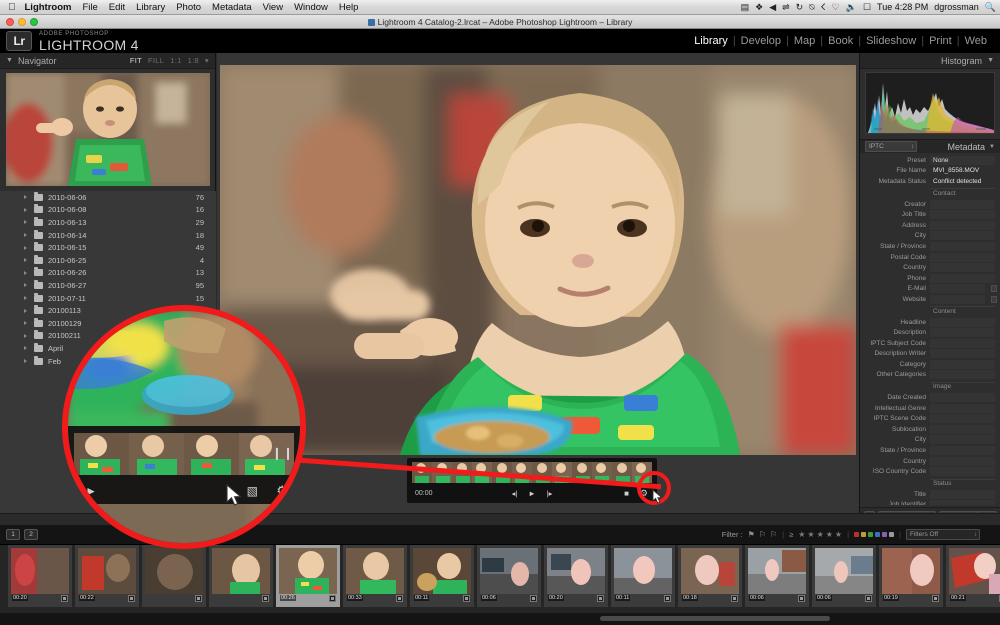  I want to click on sync-icon: ↻, so click(800, 7).